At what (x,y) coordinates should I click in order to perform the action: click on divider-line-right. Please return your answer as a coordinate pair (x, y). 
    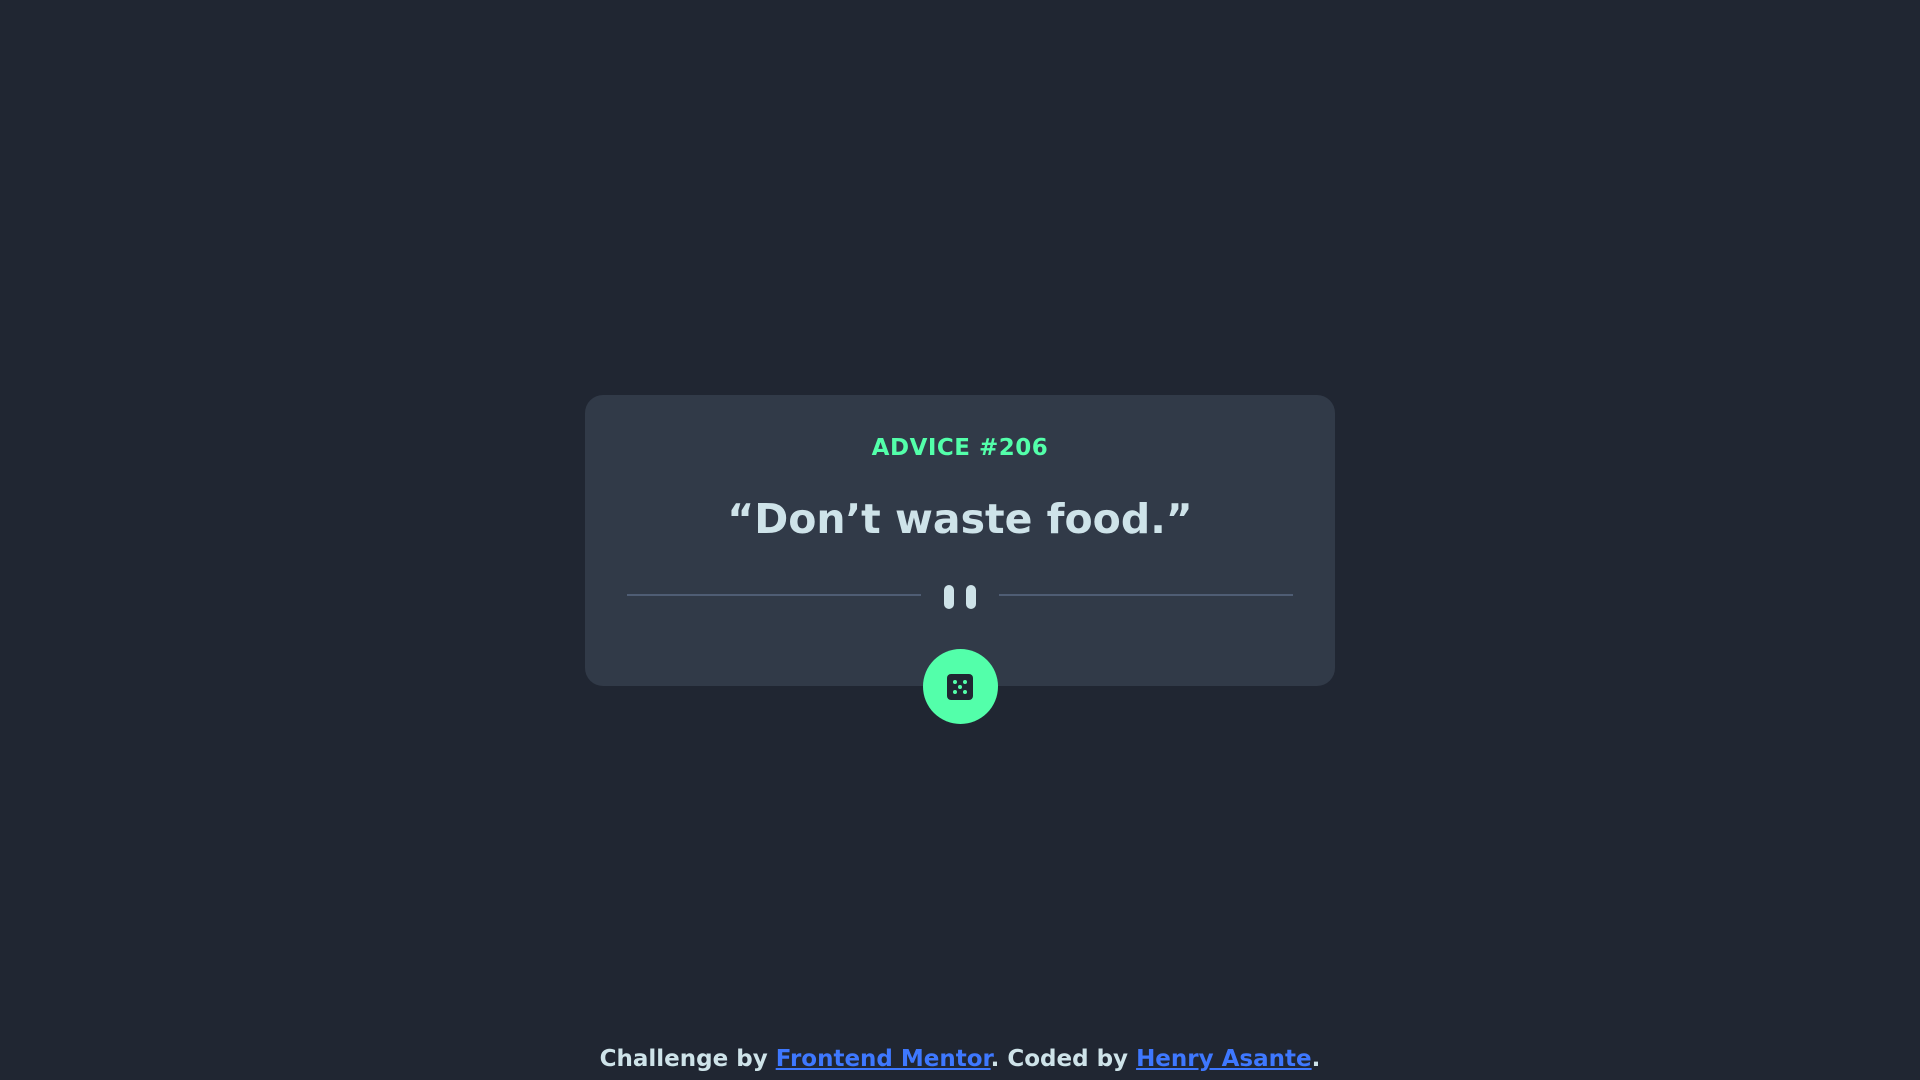
    Looking at the image, I should click on (1146, 595).